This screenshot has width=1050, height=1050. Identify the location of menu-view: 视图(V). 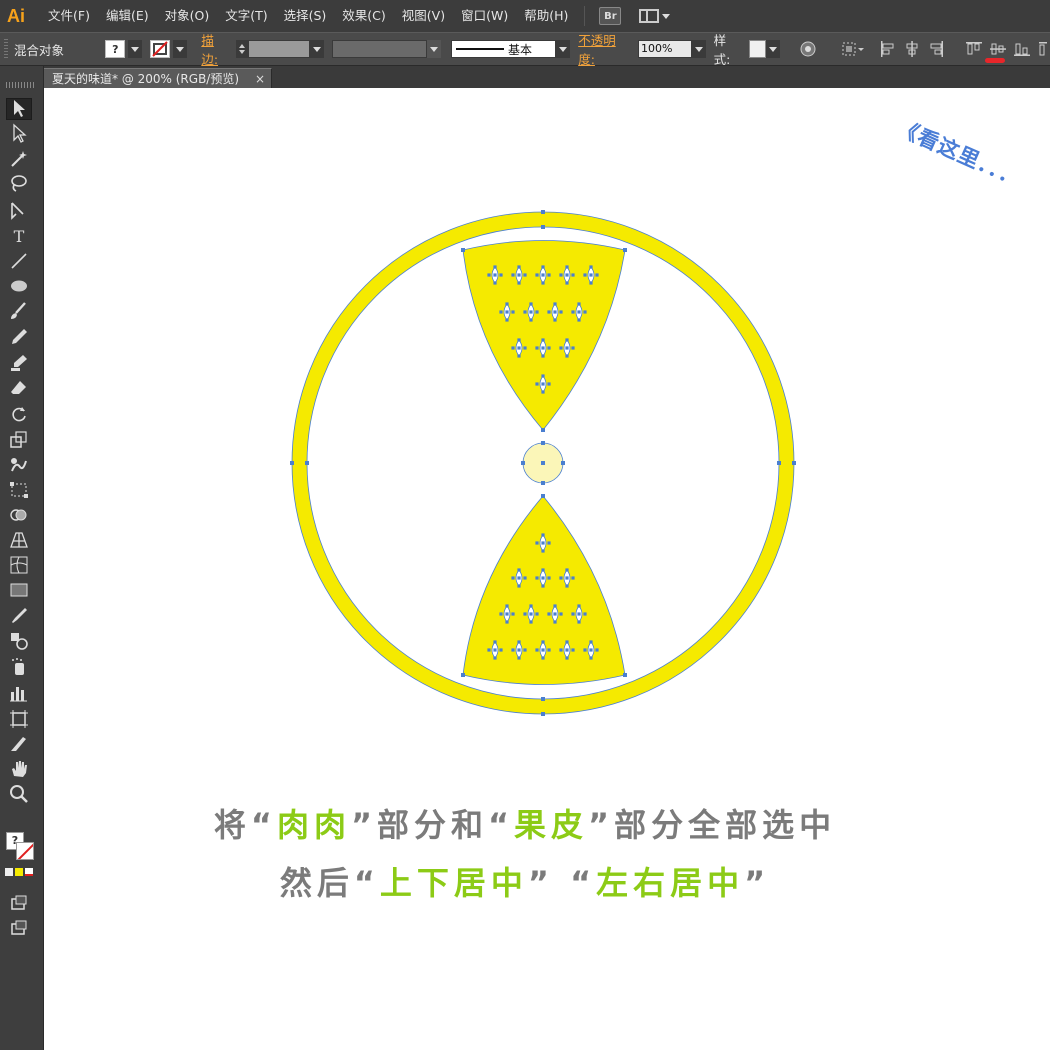
(423, 16).